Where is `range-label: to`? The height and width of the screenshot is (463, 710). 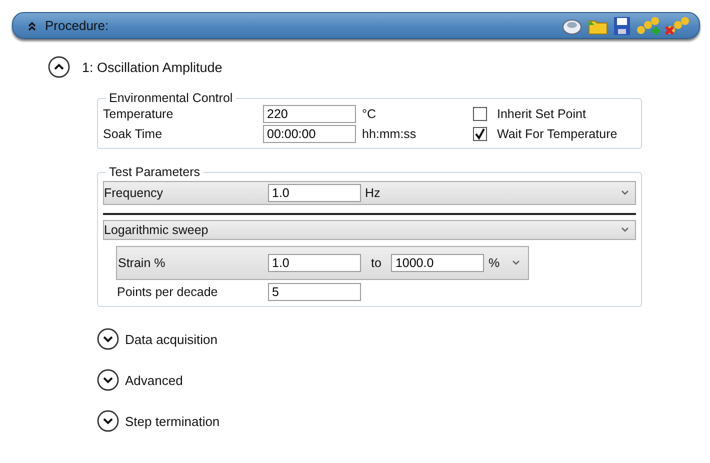
range-label: to is located at coordinates (376, 263).